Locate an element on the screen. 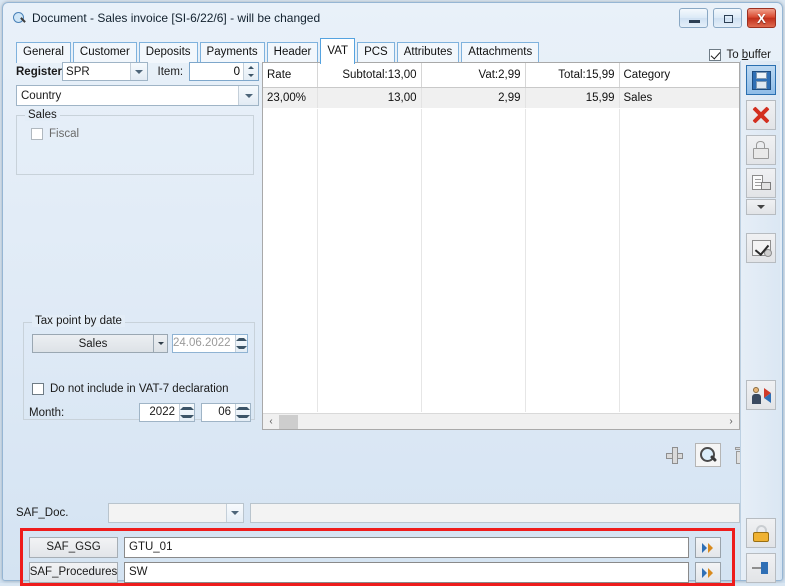 This screenshot has width=785, height=586. saf-procedures-expand-button is located at coordinates (708, 572).